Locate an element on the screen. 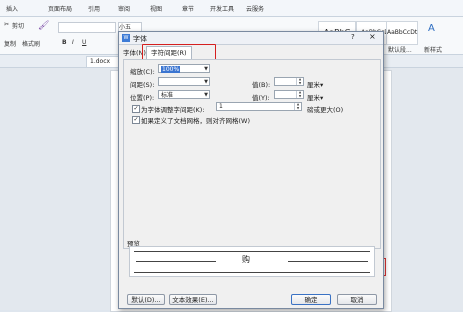 The image size is (463, 312). scale-label: 缩放(C): is located at coordinates (142, 72).